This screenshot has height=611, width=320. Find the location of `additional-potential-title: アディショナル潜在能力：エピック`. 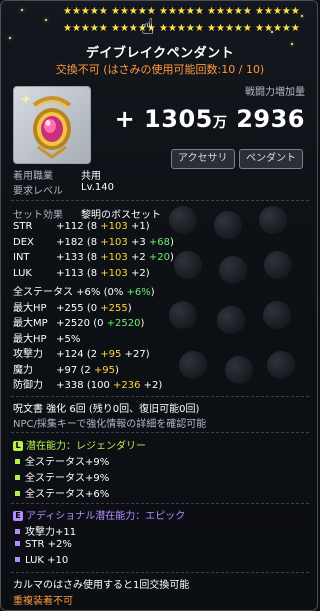

additional-potential-title: アディショナル潜在能力：エピック is located at coordinates (106, 516).